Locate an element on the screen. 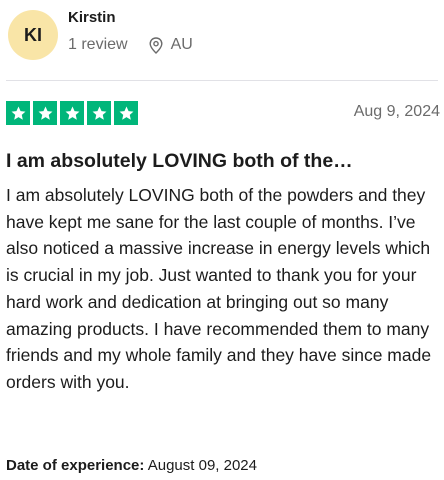 Image resolution: width=444 pixels, height=480 pixels. reviewer-card: KI Kirstin 1 review AU is located at coordinates (222, 40).